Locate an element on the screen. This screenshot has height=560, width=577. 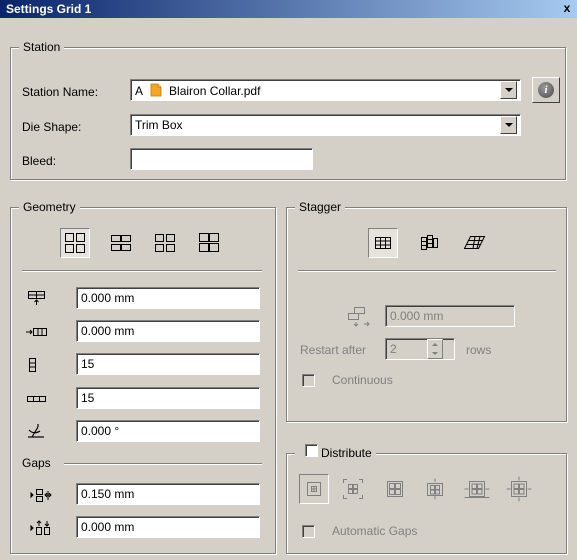
horizontal-gap-input: 0.150 mm is located at coordinates (168, 494).